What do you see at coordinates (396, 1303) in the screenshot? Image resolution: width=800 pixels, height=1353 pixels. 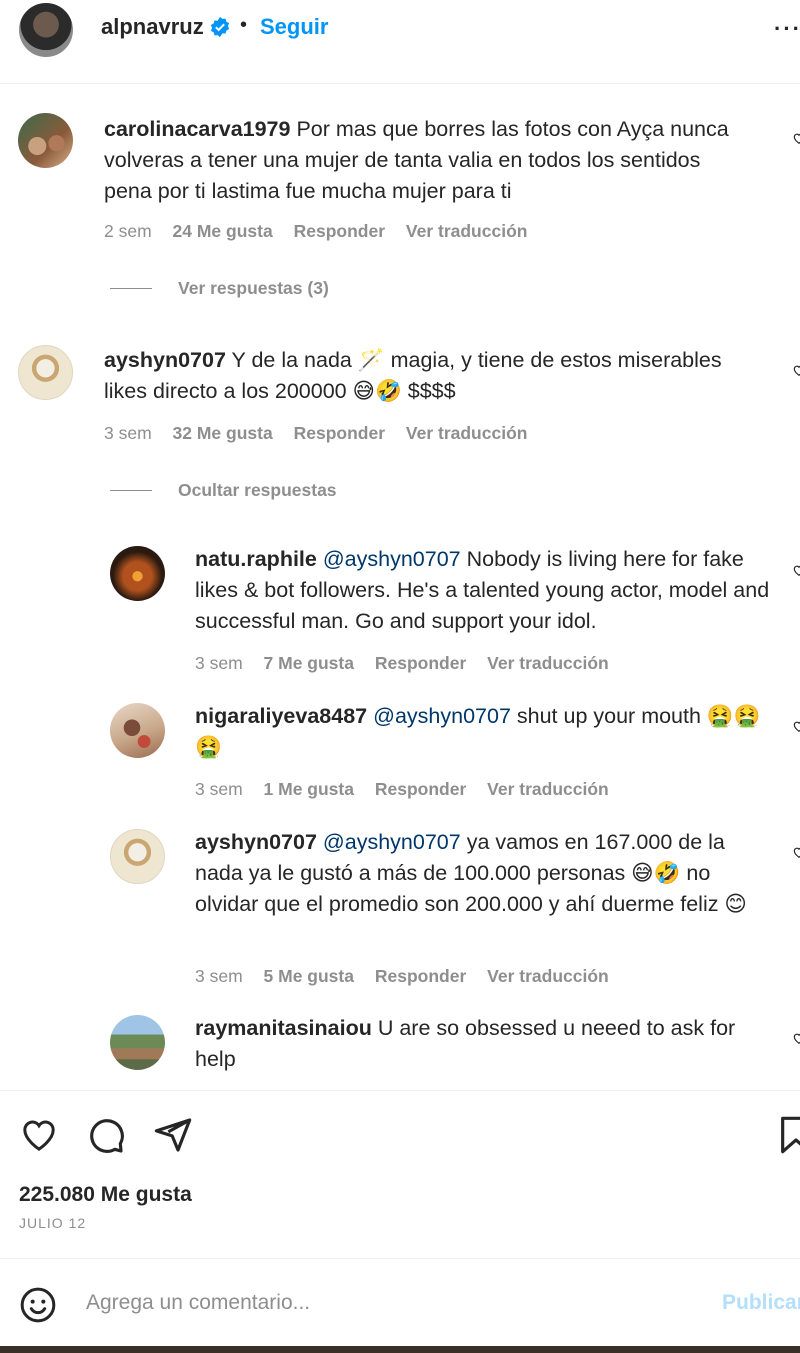 I see `comment-input` at bounding box center [396, 1303].